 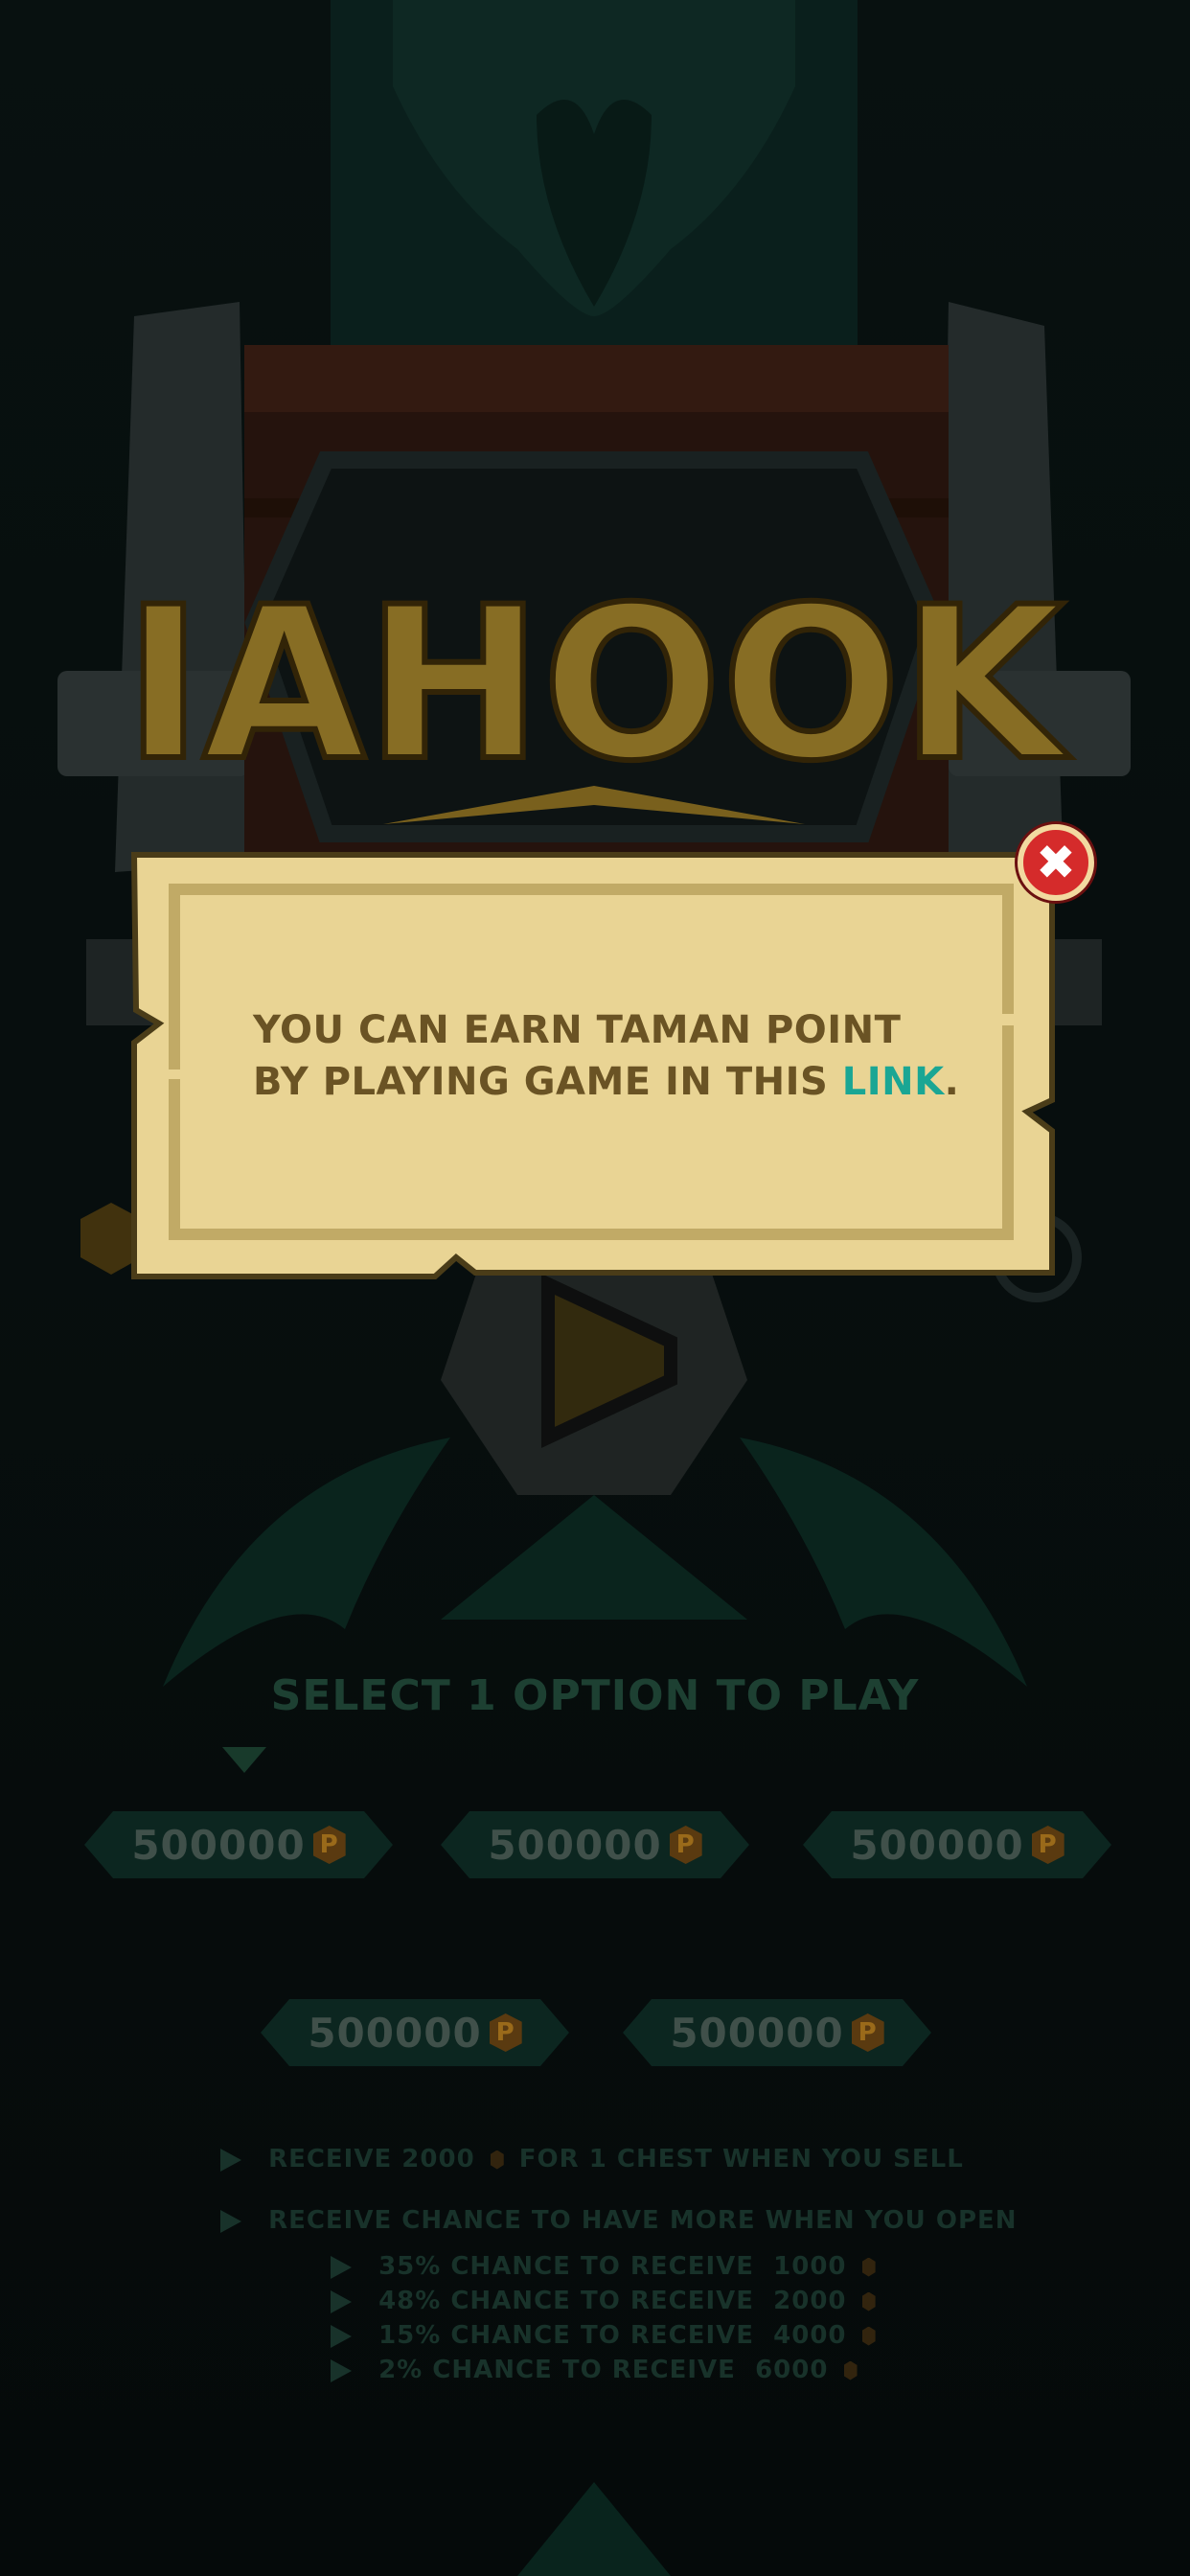 What do you see at coordinates (894, 1082) in the screenshot?
I see `taman-point-link: LINK` at bounding box center [894, 1082].